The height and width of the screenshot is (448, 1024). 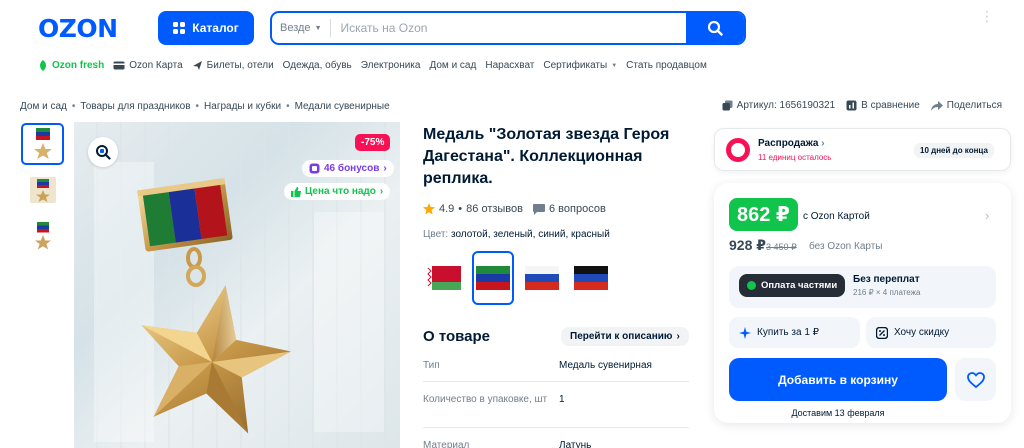 What do you see at coordinates (71, 65) in the screenshot?
I see `nav-ozon-fresh: Ozon fresh` at bounding box center [71, 65].